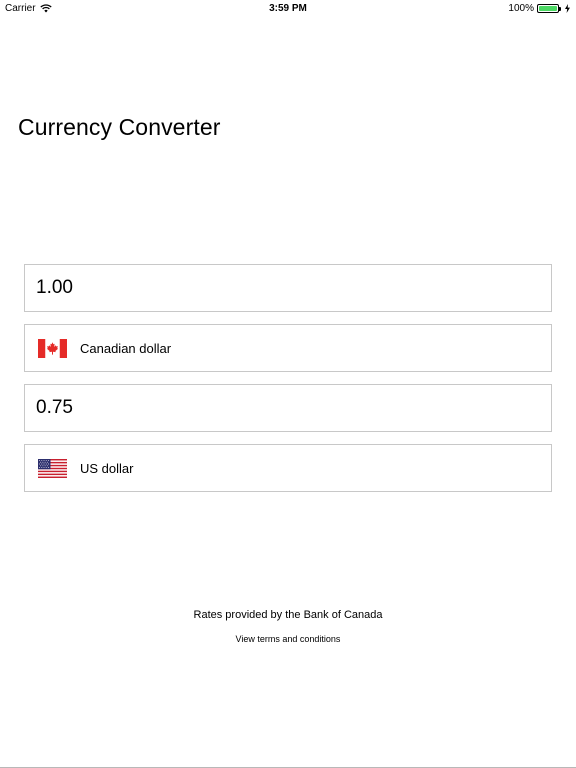 The image size is (576, 768). Describe the element at coordinates (52, 348) in the screenshot. I see `canada-flag-icon` at that location.